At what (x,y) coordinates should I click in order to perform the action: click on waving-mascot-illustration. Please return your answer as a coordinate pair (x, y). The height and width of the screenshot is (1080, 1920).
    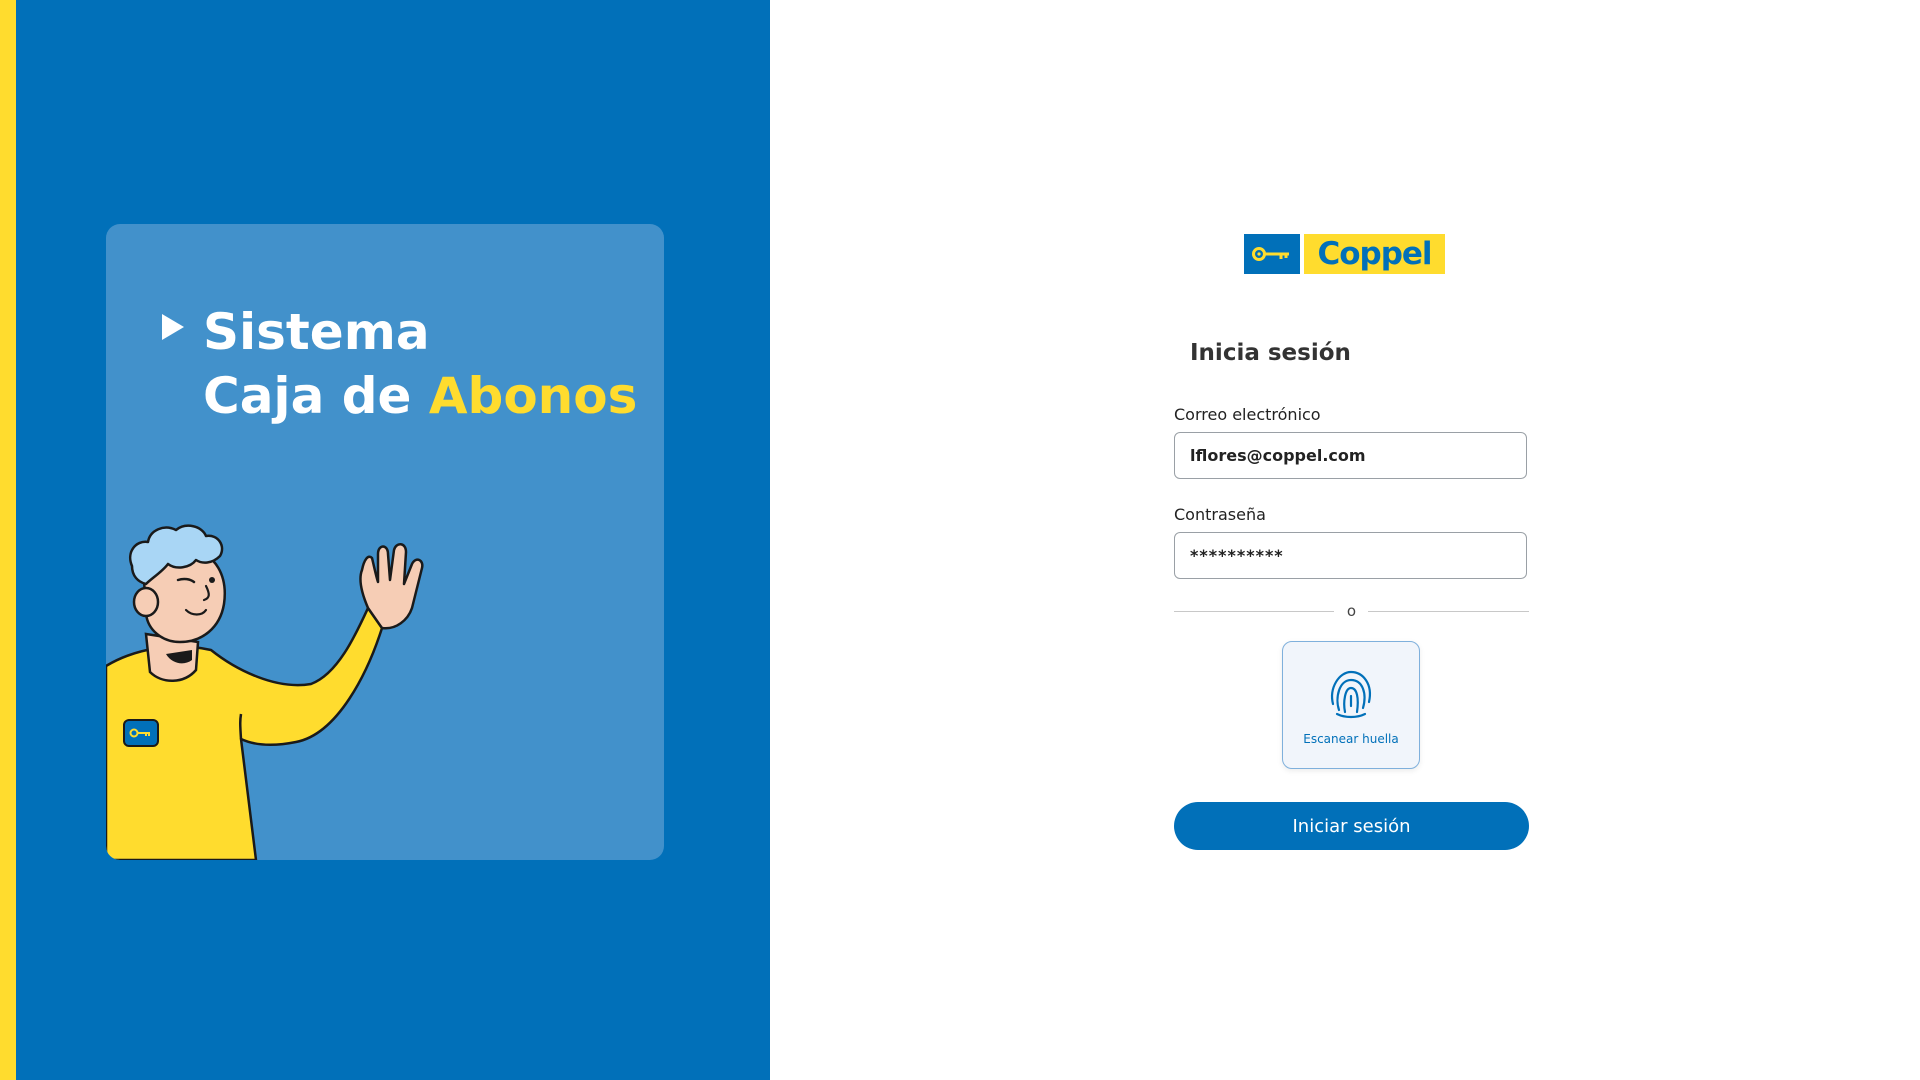
    Looking at the image, I should click on (265, 692).